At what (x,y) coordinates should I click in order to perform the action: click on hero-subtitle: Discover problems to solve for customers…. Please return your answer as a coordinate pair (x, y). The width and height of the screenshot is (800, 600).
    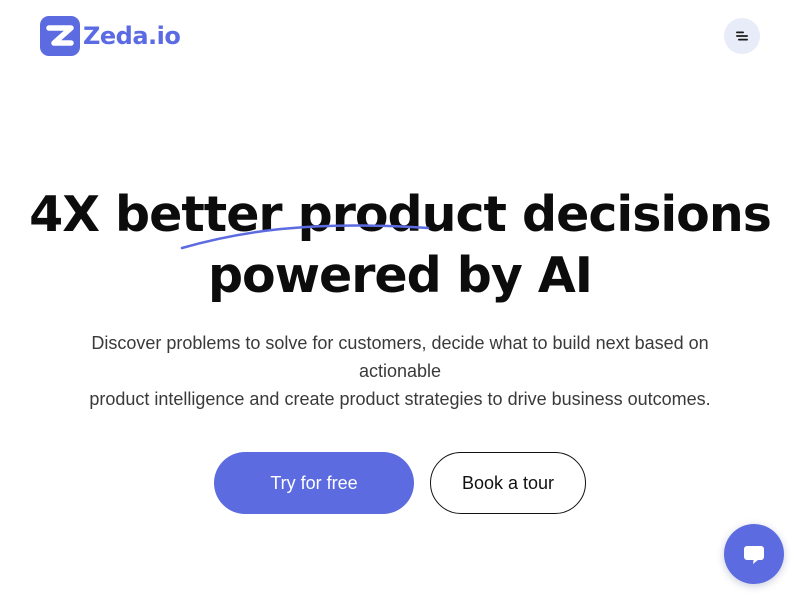
    Looking at the image, I should click on (400, 371).